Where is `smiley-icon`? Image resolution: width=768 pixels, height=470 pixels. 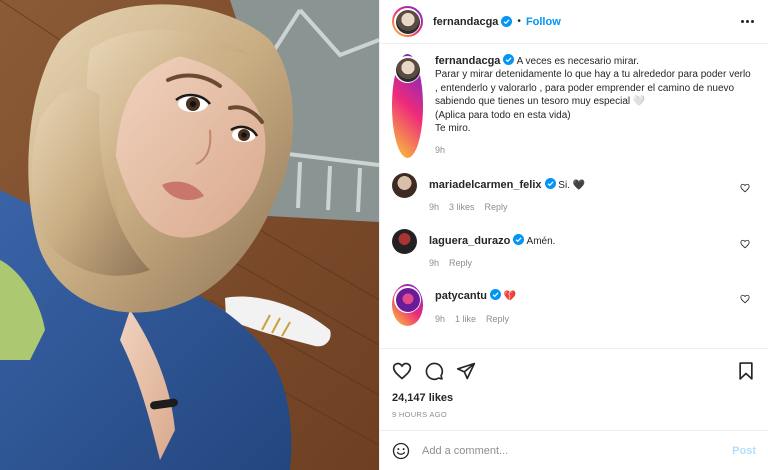
smiley-icon is located at coordinates (401, 451).